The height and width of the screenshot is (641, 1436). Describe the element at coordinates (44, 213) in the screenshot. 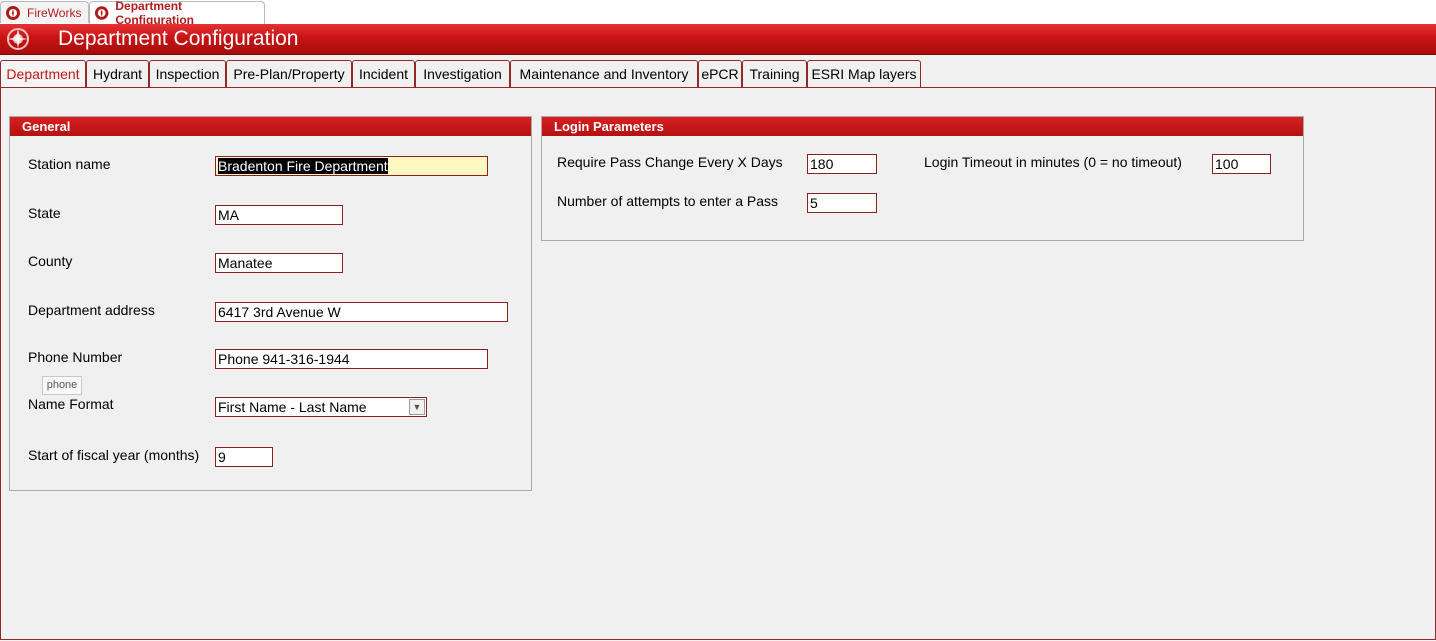

I see `state-label: State` at that location.